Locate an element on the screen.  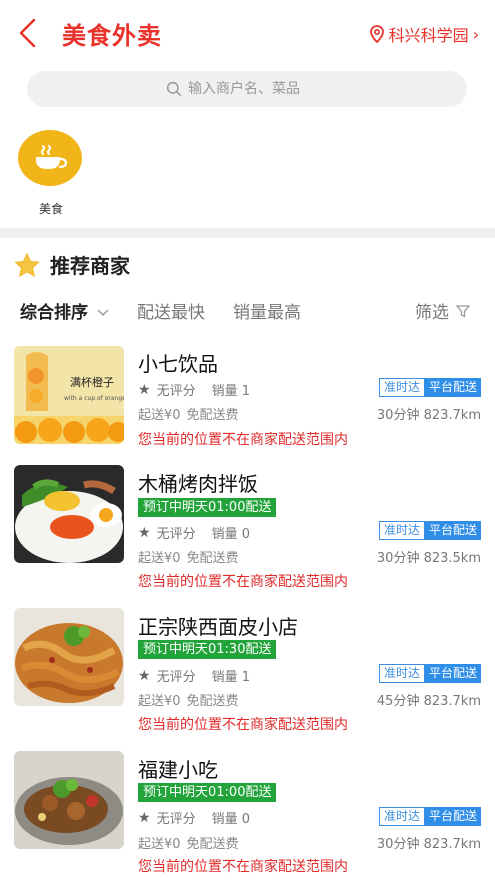
search-input is located at coordinates (258, 89).